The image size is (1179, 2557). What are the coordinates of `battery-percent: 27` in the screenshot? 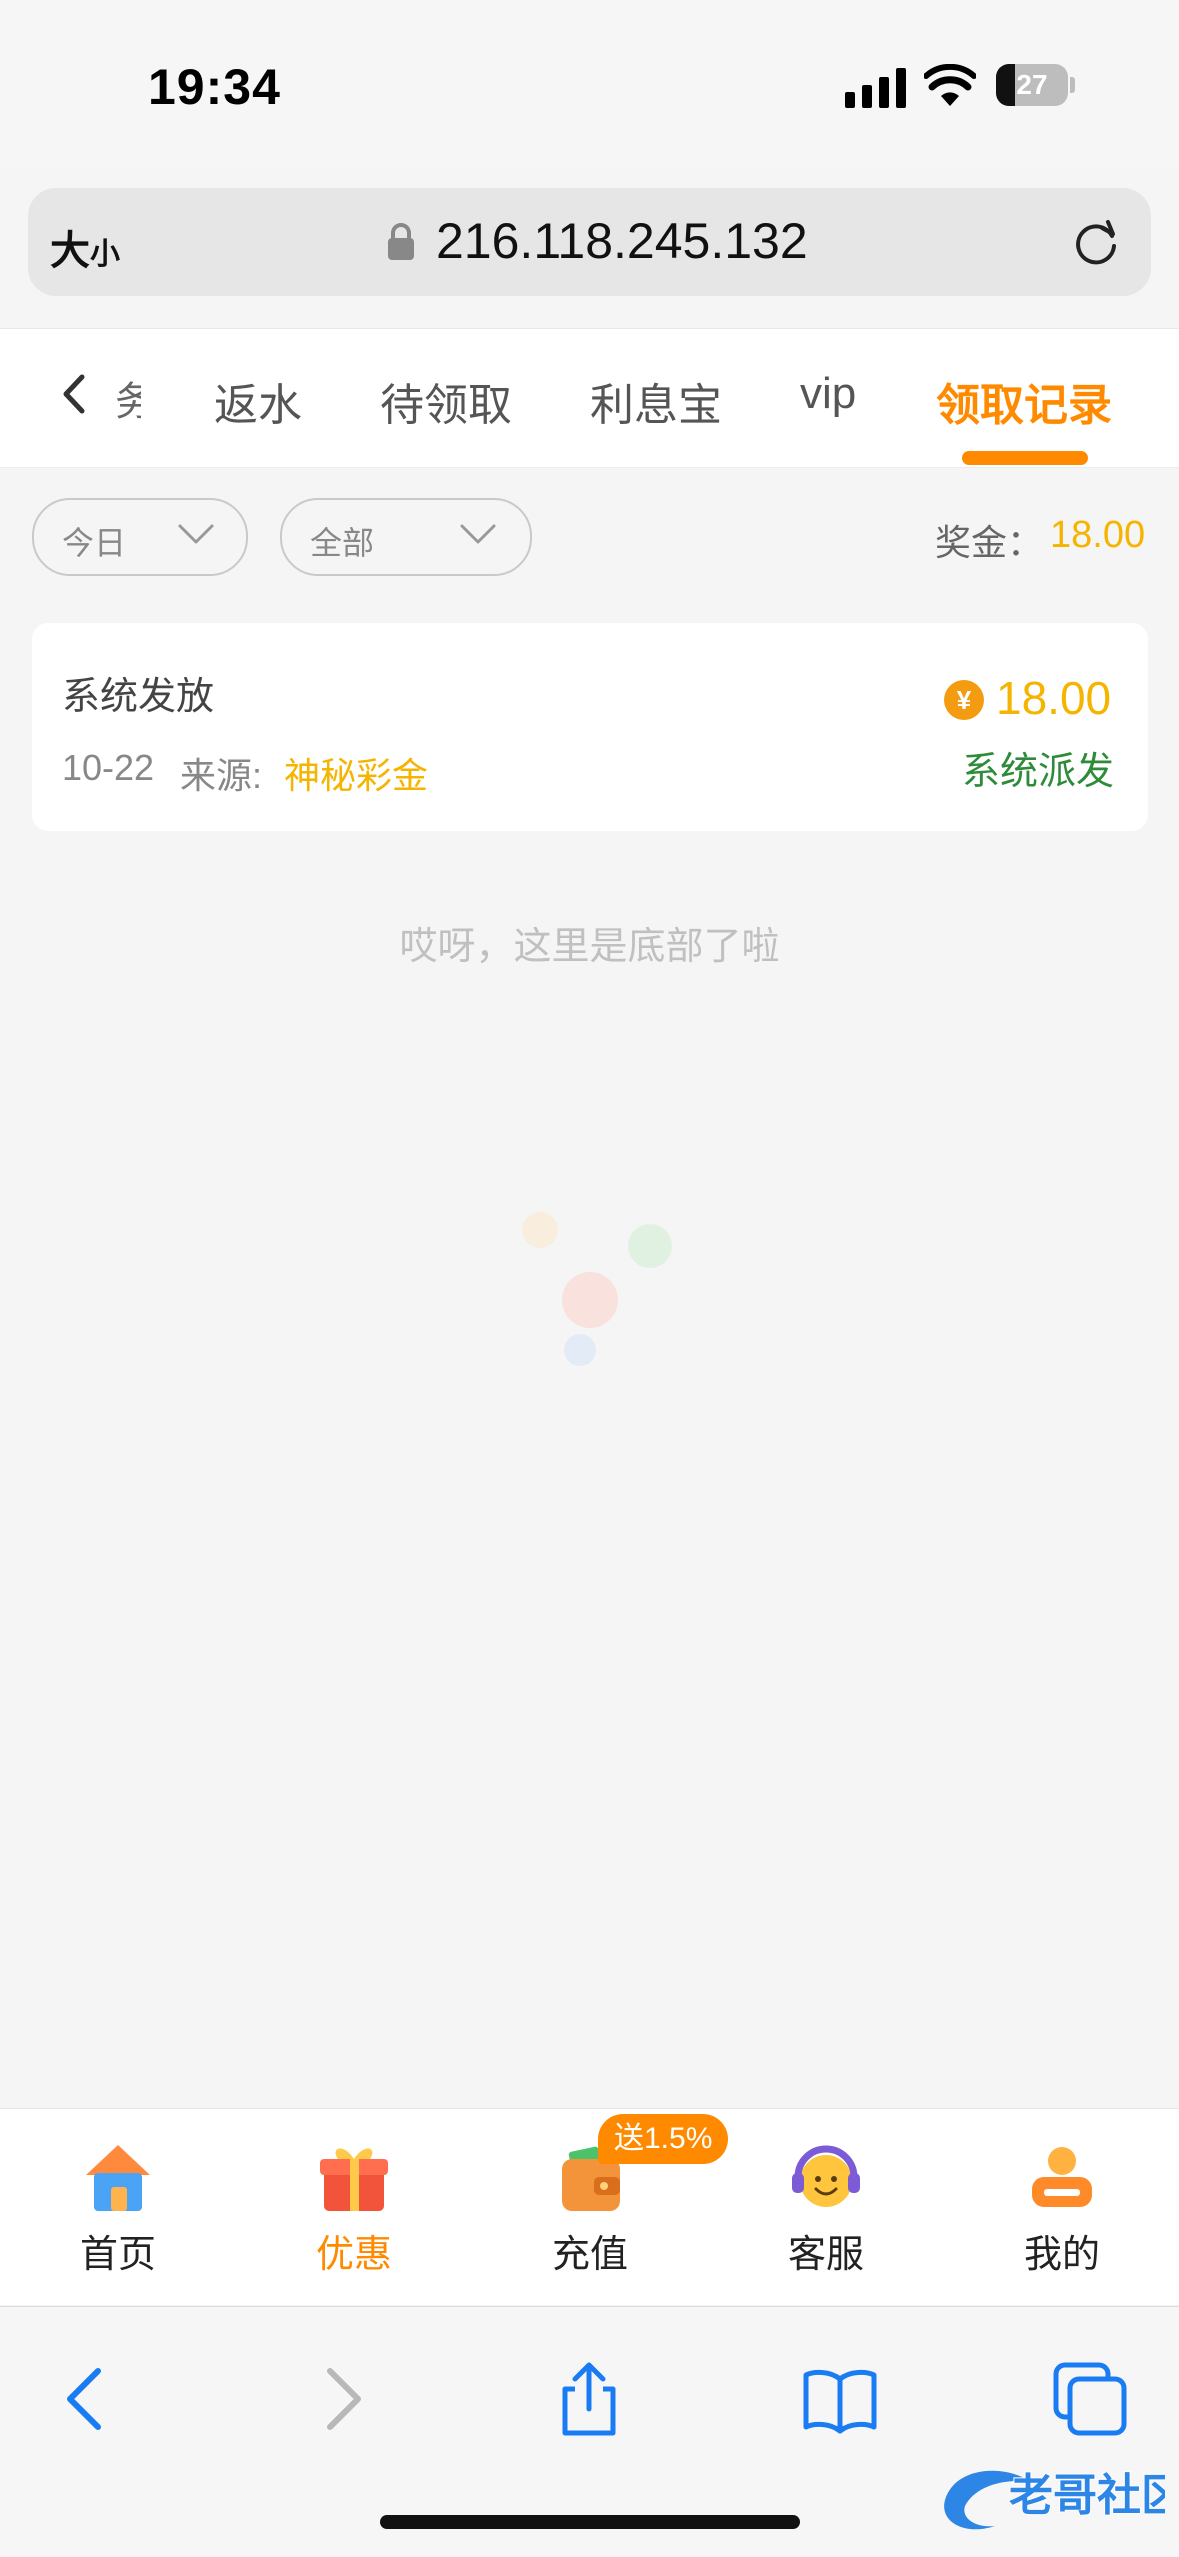 It's located at (1032, 84).